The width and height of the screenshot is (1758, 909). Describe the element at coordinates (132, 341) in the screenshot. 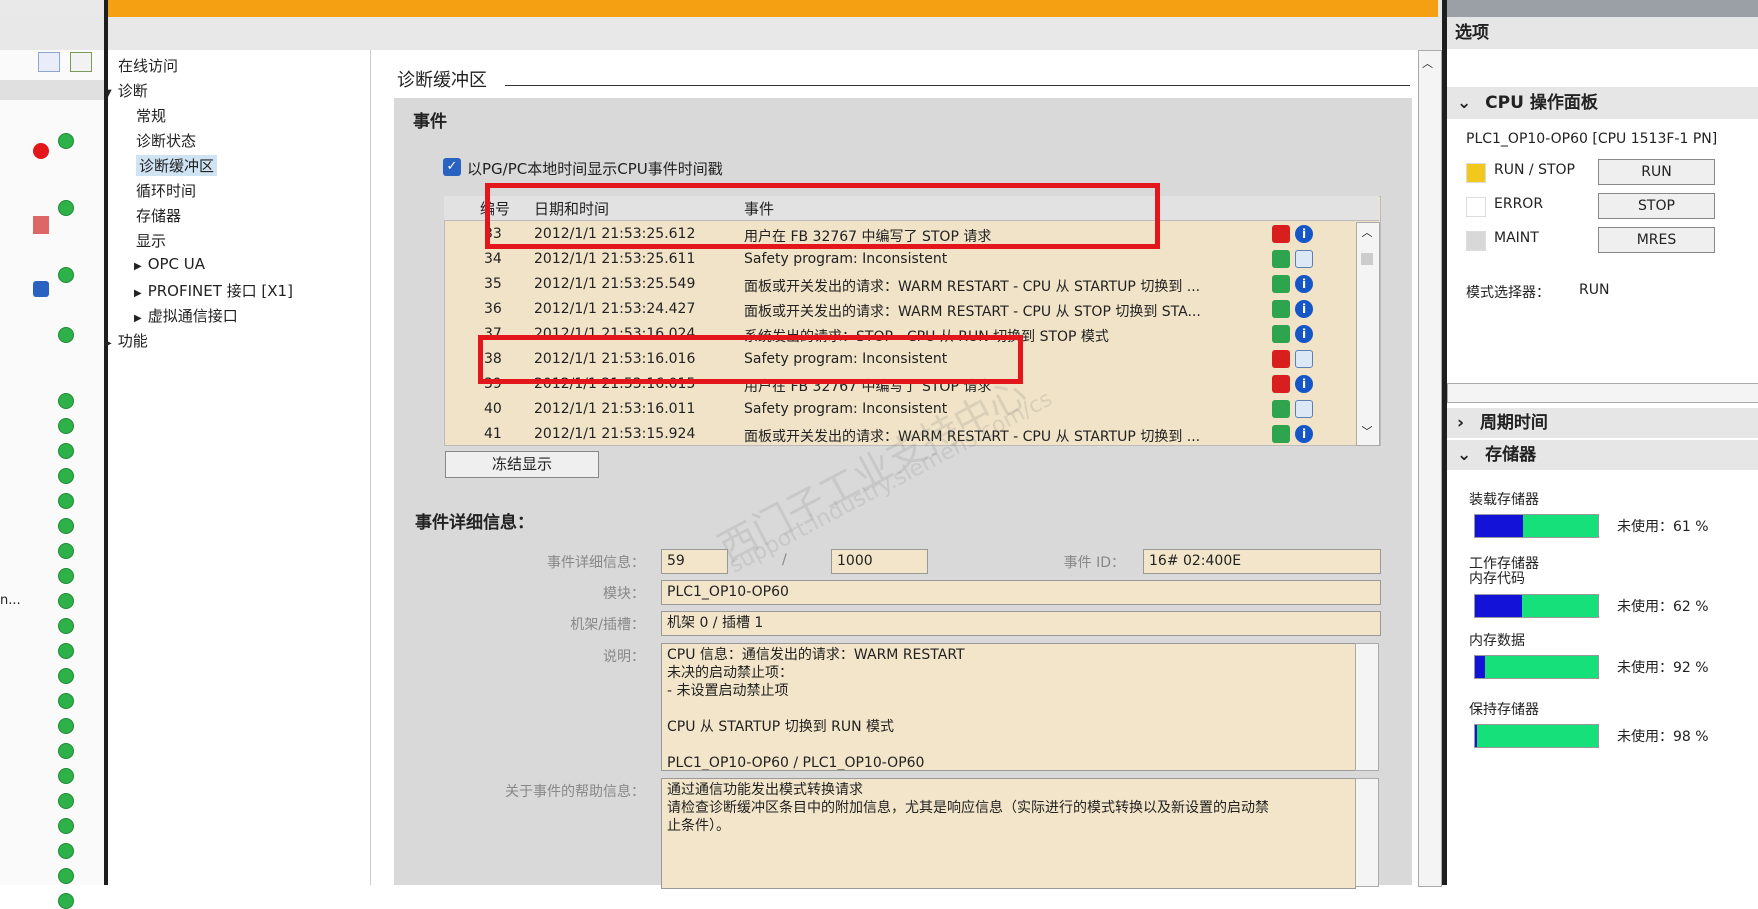

I see `nav-item-label: 功能` at that location.